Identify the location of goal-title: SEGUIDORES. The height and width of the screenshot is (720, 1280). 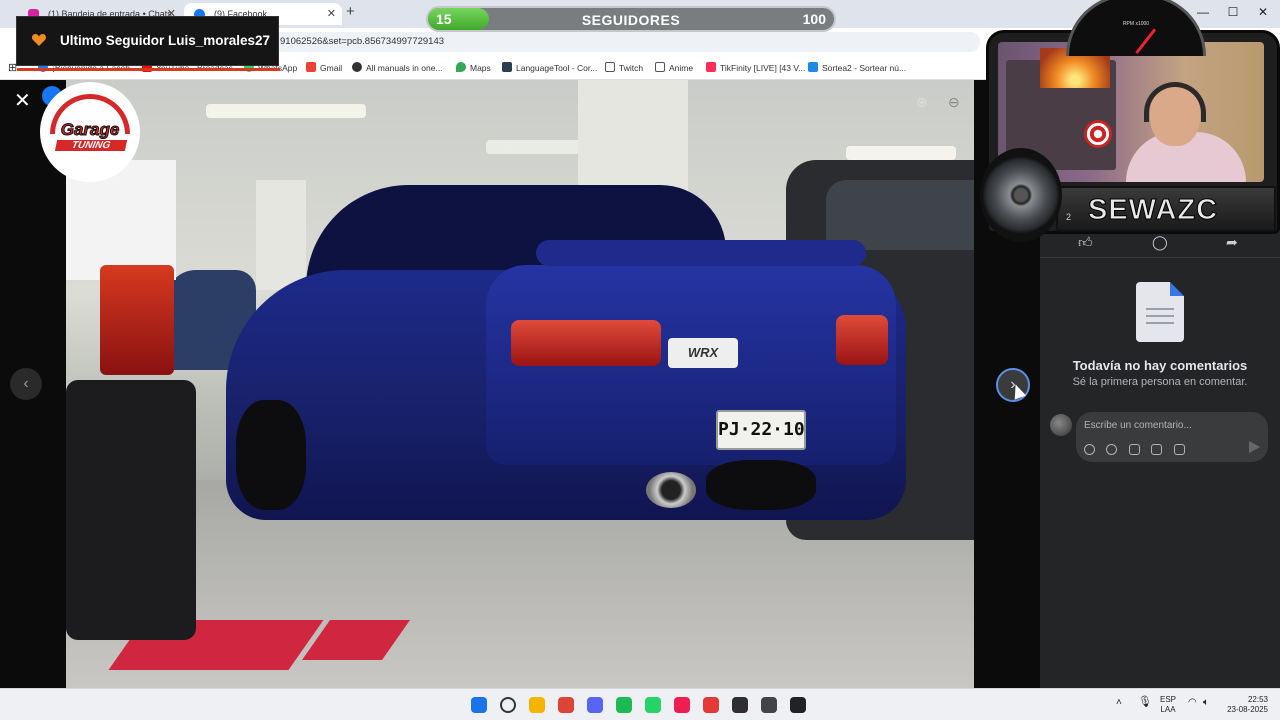
(631, 20).